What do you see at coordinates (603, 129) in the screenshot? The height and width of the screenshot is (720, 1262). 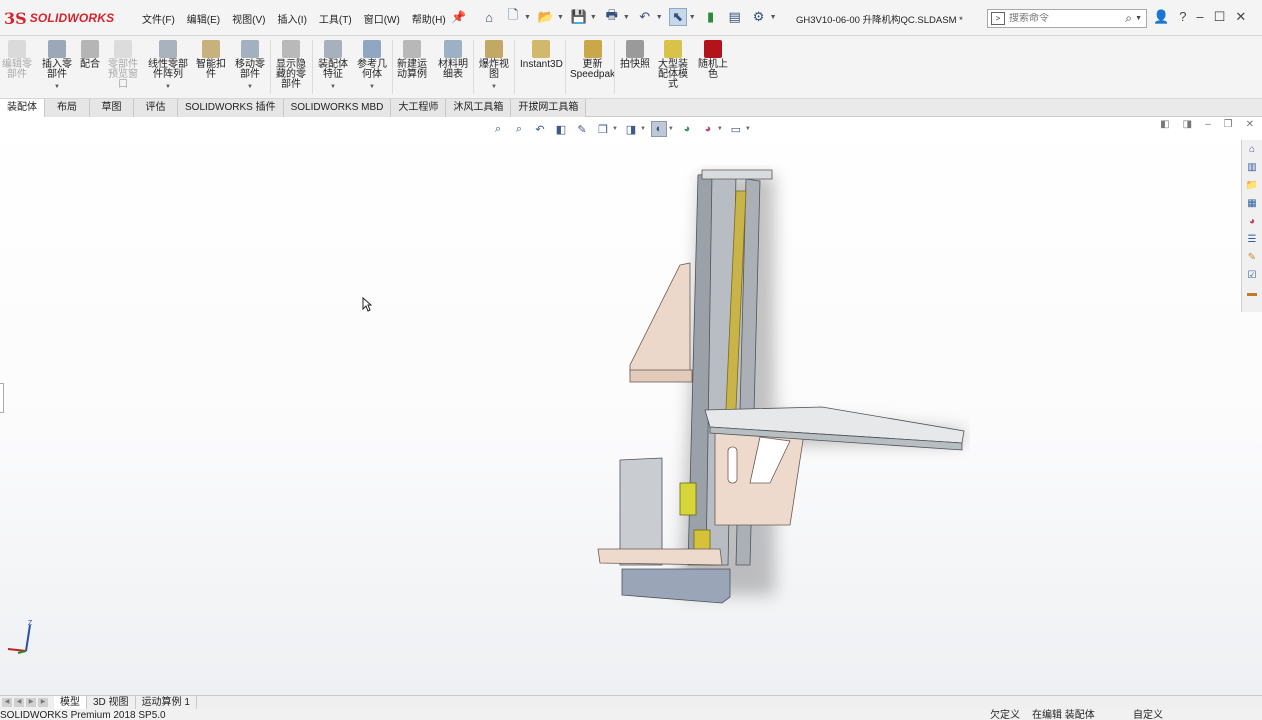 I see `view-orientation-icon: ❒` at bounding box center [603, 129].